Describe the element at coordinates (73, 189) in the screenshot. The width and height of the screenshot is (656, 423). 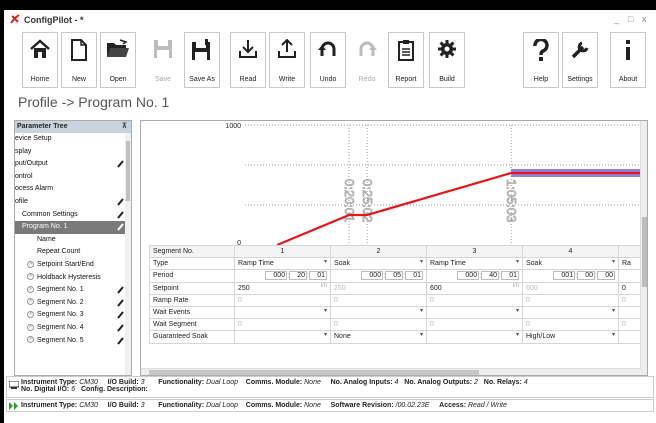
I see `tree-item-process-alarm: ocess Alarm` at that location.